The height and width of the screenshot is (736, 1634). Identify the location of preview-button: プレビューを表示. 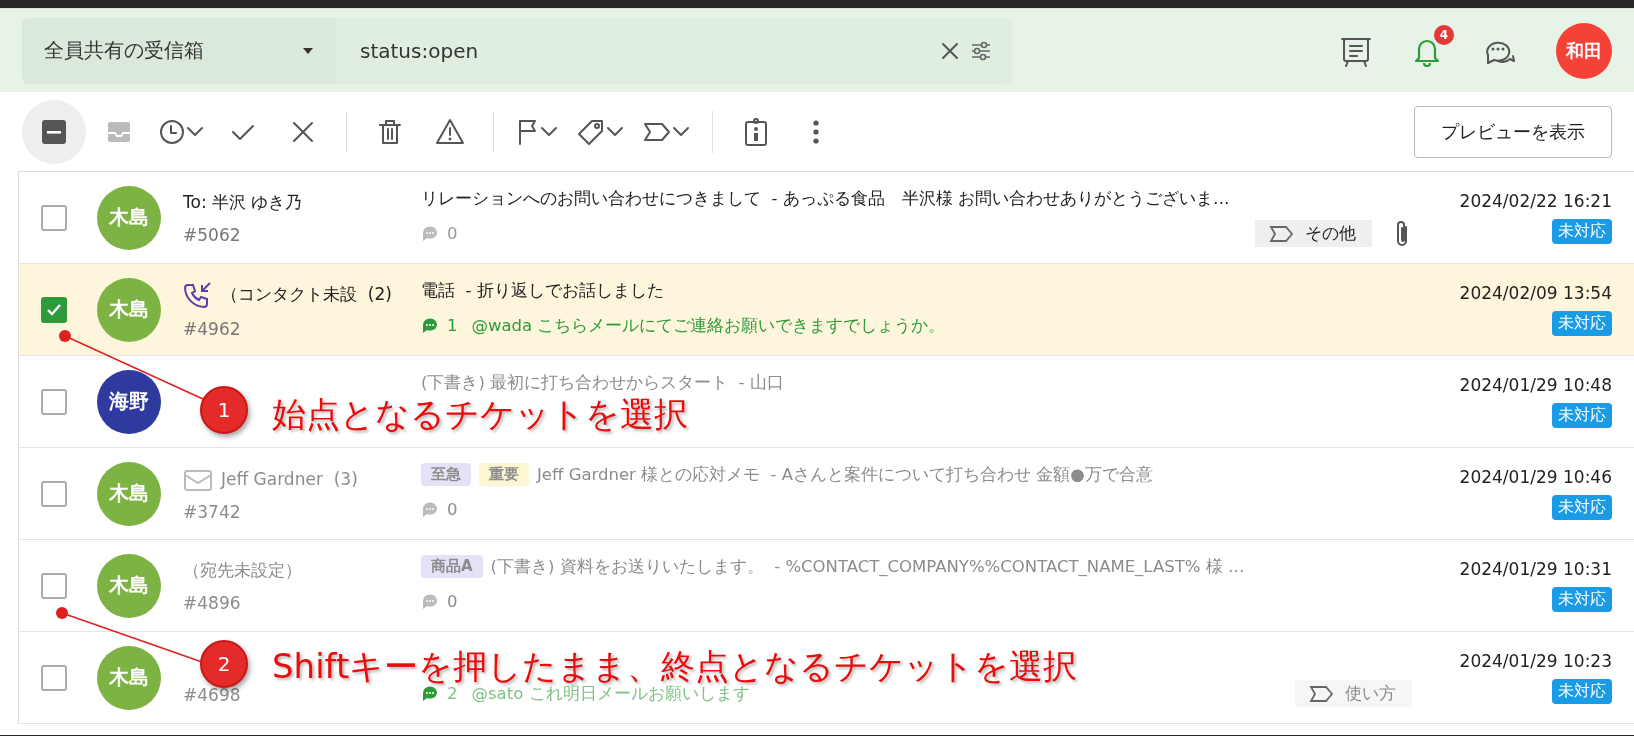
(1513, 131).